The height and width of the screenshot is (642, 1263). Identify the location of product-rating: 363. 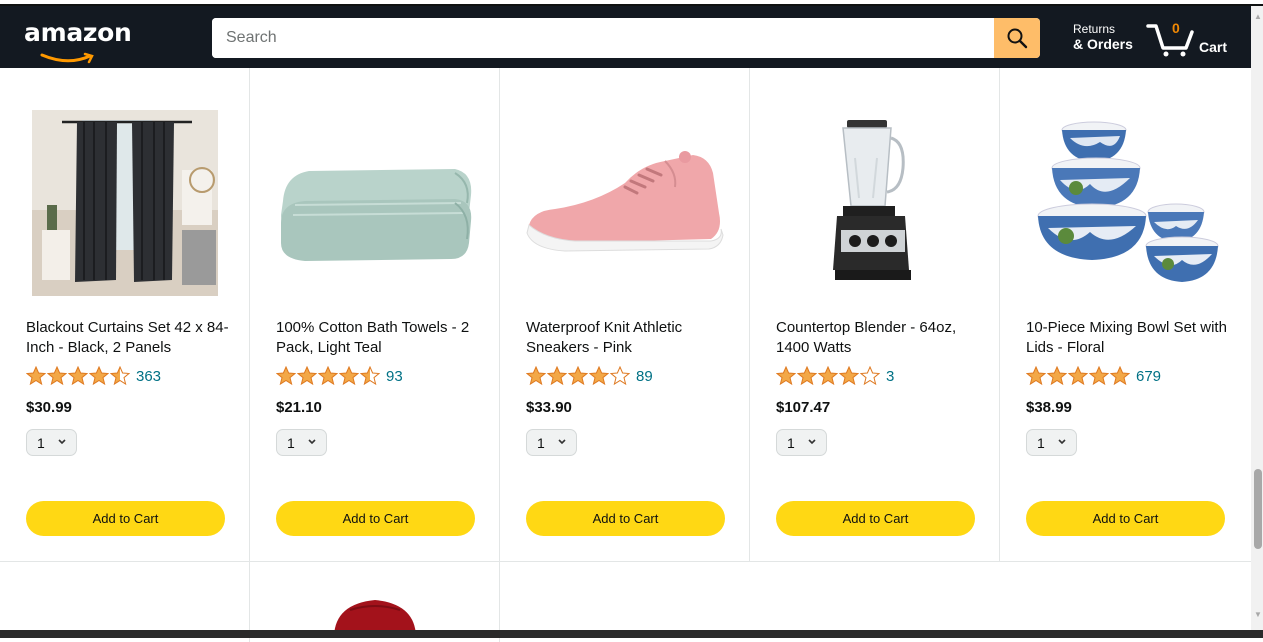
(93, 376).